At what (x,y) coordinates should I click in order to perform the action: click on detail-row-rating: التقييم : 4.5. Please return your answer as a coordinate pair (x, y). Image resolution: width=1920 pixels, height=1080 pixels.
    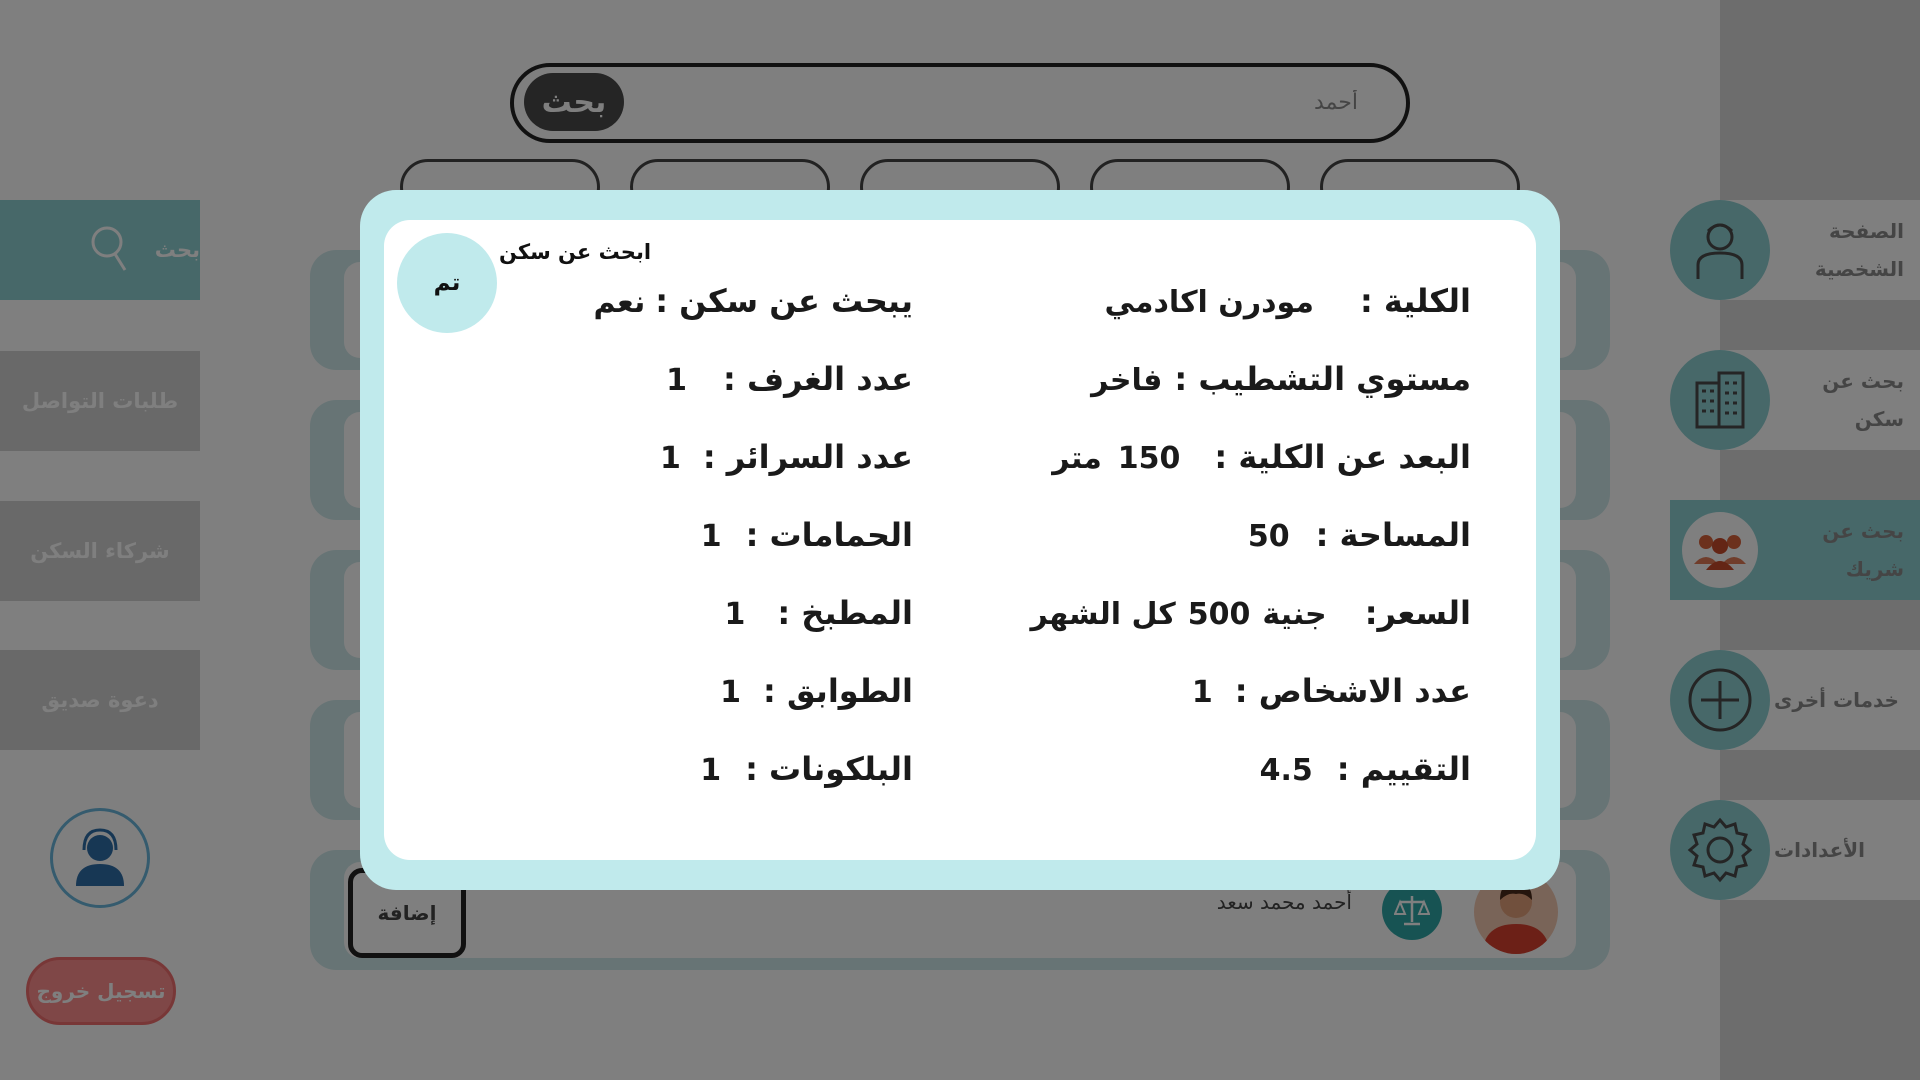
    Looking at the image, I should click on (1365, 769).